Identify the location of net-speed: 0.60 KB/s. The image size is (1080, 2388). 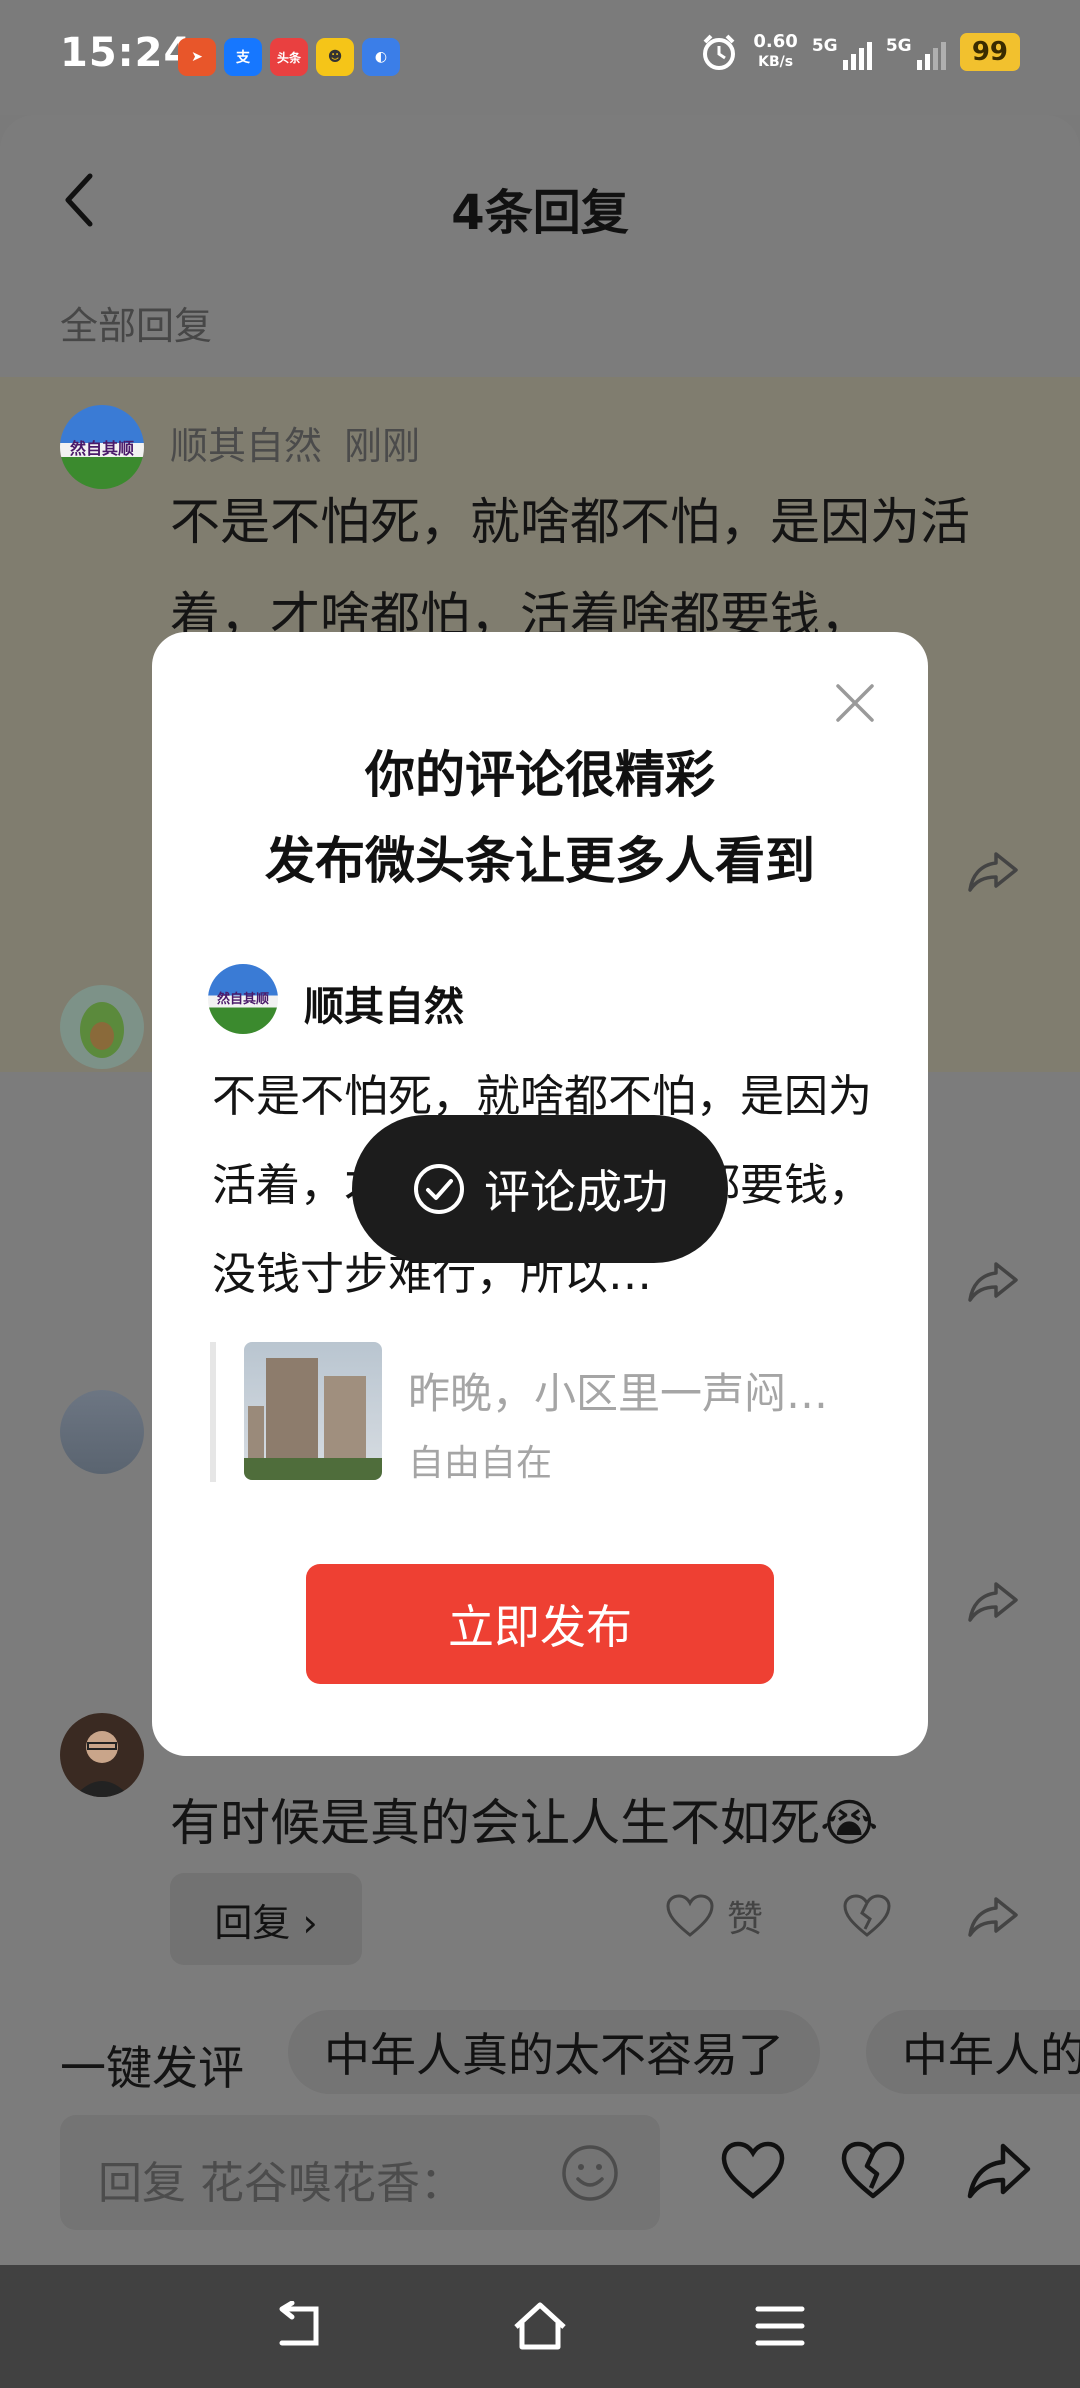
(775, 52).